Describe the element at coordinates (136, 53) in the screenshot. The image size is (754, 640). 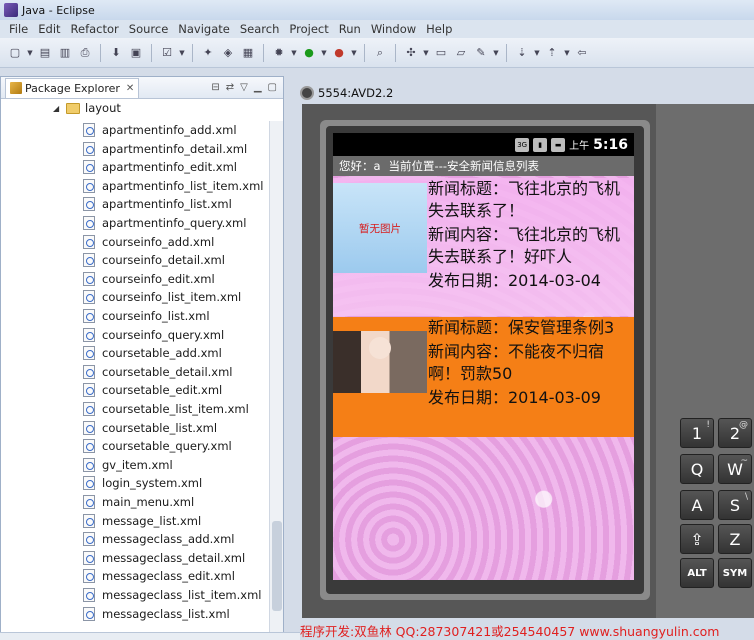
I see `avd-manager-icon: ▣` at that location.